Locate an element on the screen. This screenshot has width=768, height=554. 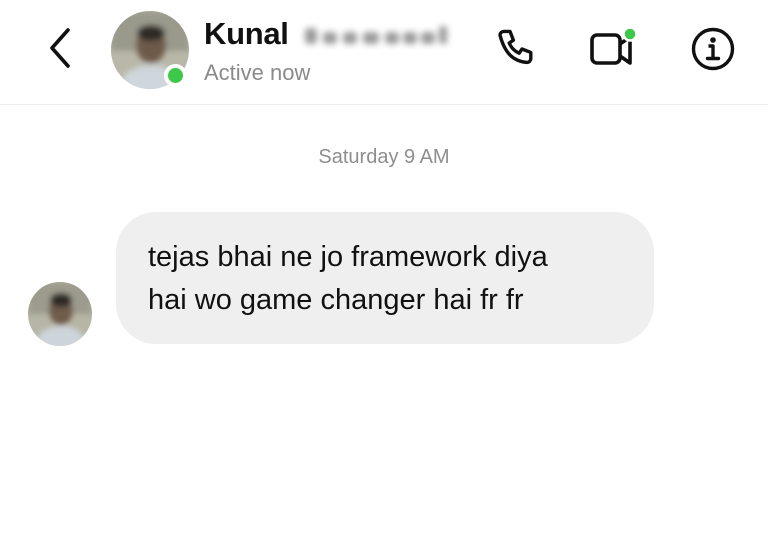
contact-name: Kunal is located at coordinates (246, 34).